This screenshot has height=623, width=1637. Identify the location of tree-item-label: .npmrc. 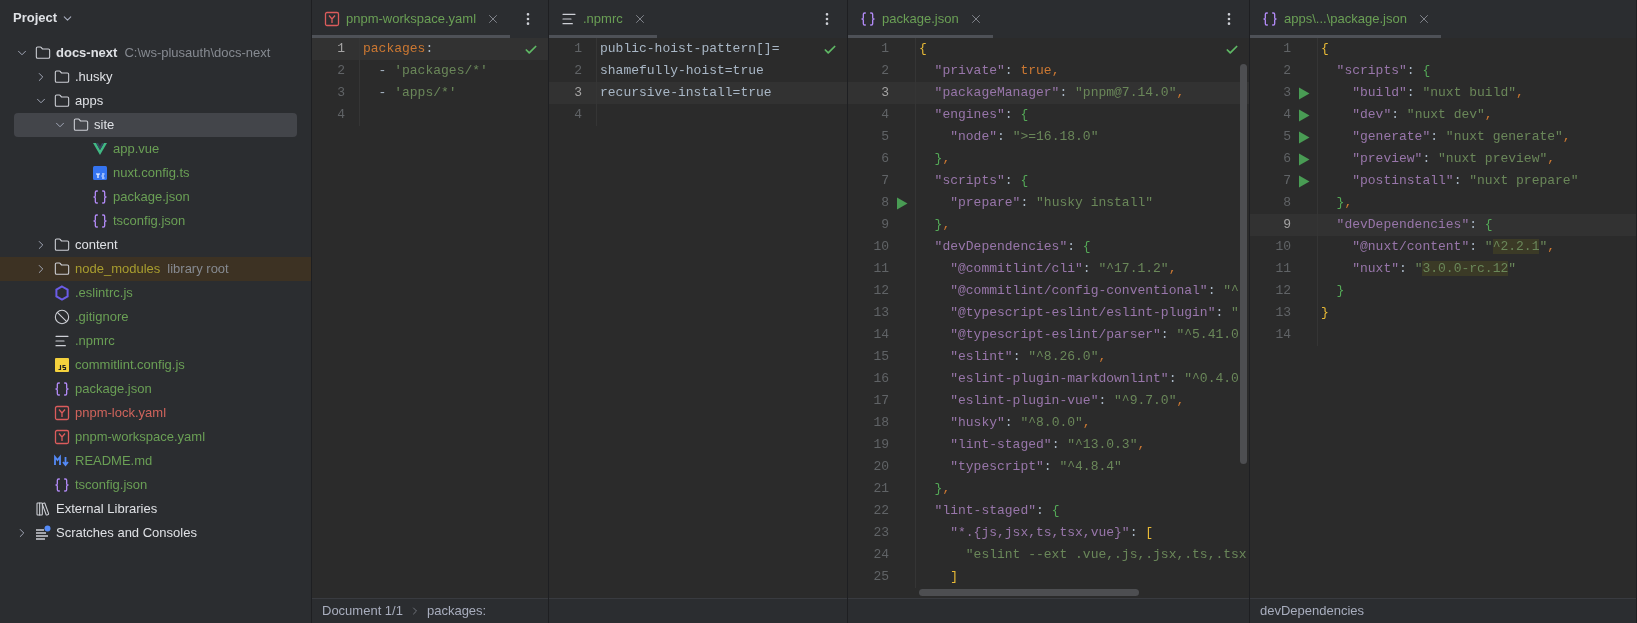
(95, 341).